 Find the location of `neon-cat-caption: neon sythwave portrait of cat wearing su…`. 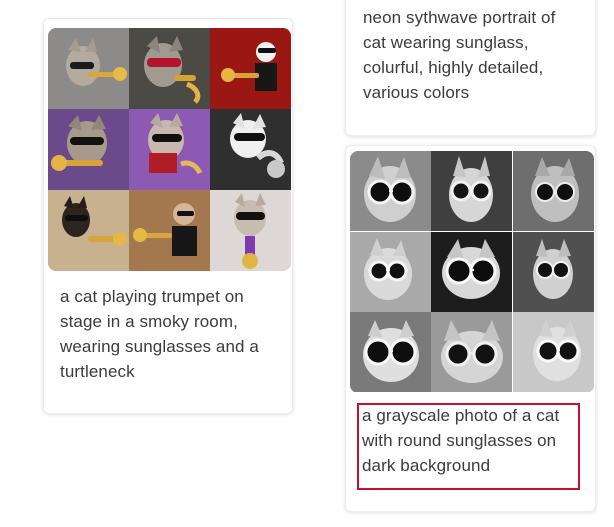

neon-cat-caption: neon sythwave portrait of cat wearing su… is located at coordinates (459, 55).